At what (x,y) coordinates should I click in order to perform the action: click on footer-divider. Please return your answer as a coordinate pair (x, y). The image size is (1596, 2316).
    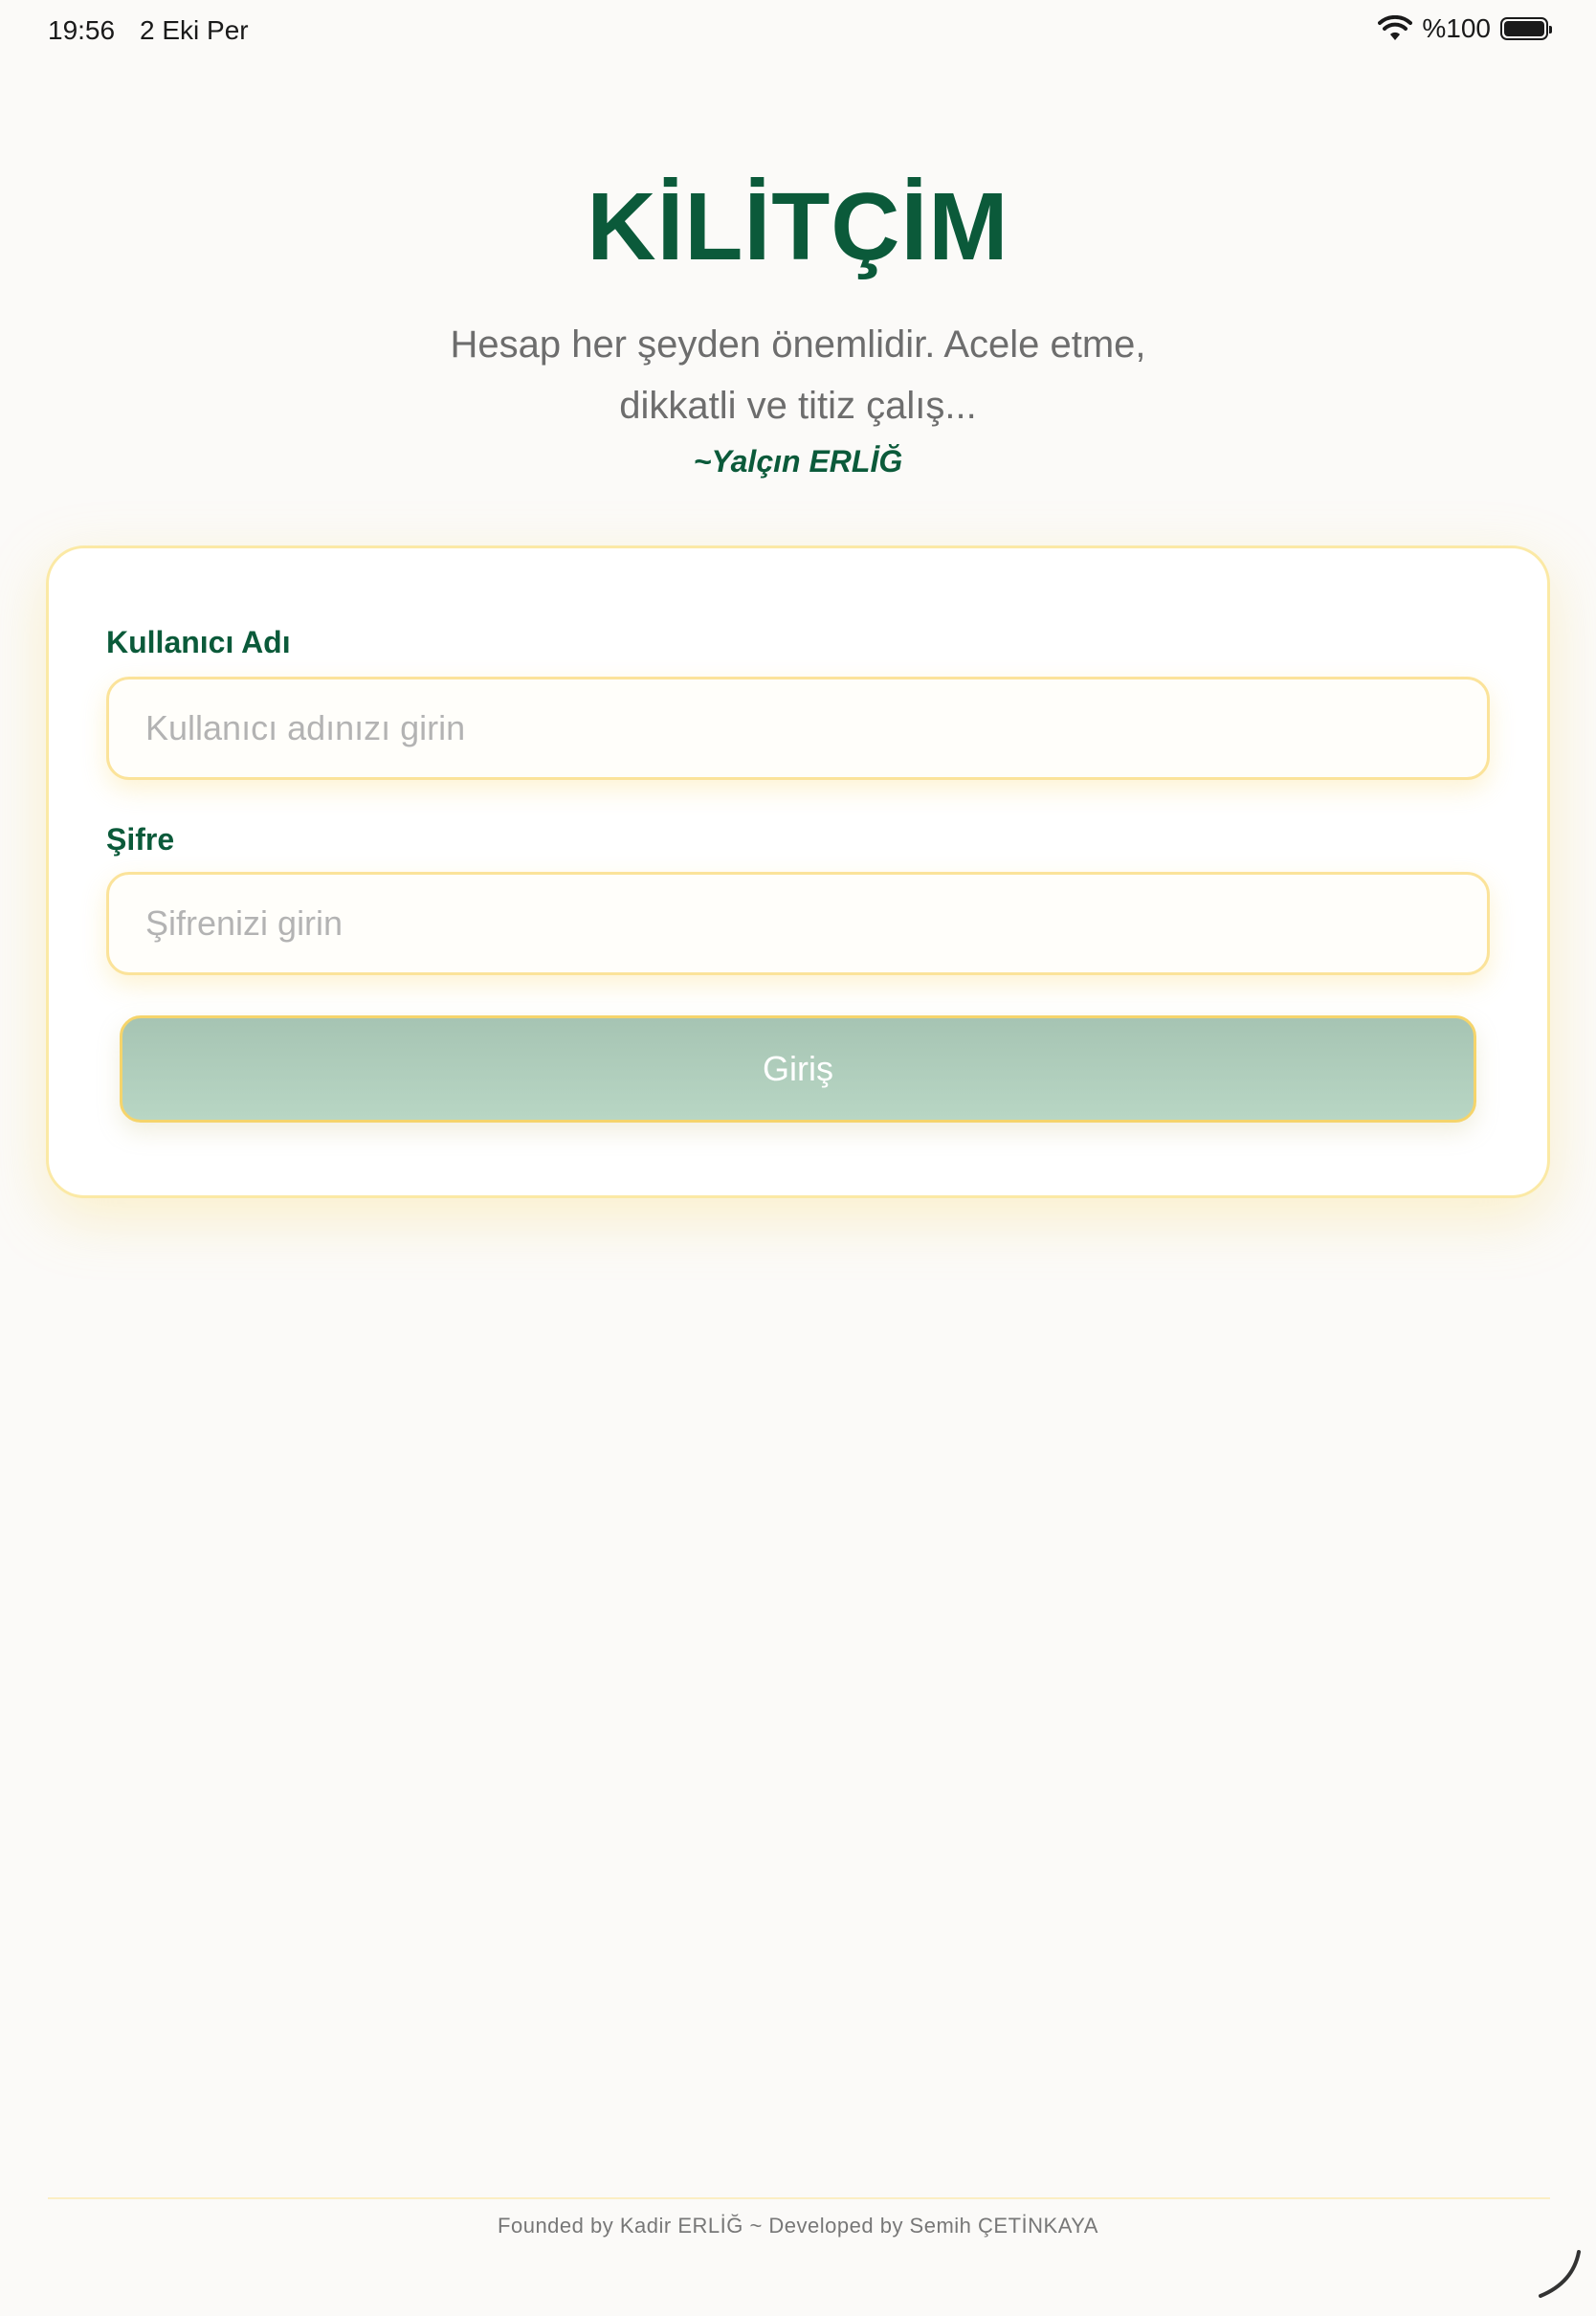
    Looking at the image, I should click on (799, 2198).